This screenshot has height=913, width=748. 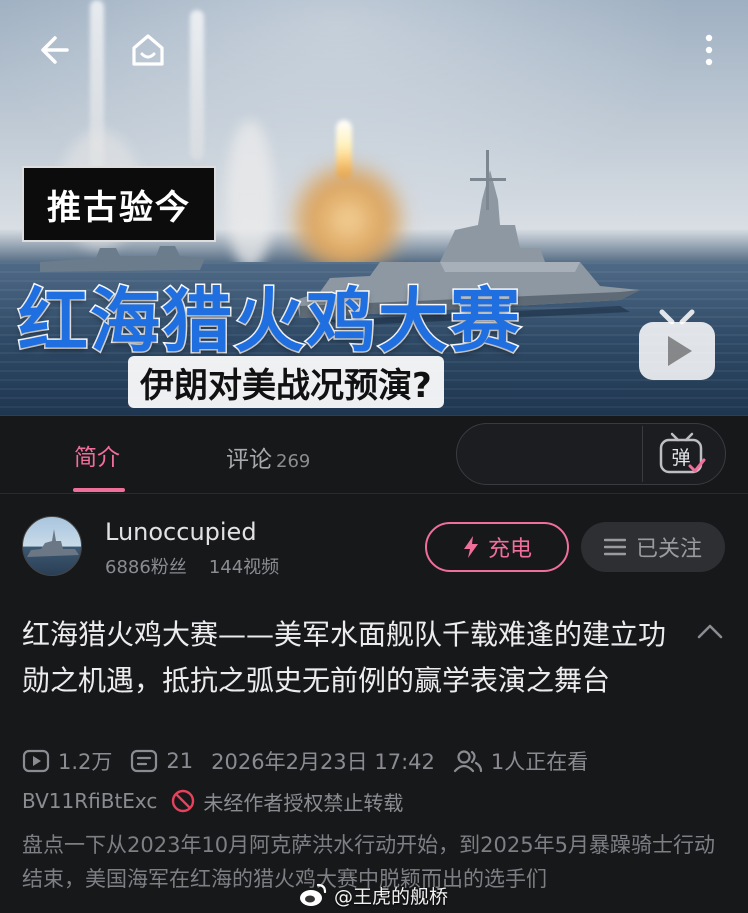 I want to click on weibo-logo-icon, so click(x=313, y=894).